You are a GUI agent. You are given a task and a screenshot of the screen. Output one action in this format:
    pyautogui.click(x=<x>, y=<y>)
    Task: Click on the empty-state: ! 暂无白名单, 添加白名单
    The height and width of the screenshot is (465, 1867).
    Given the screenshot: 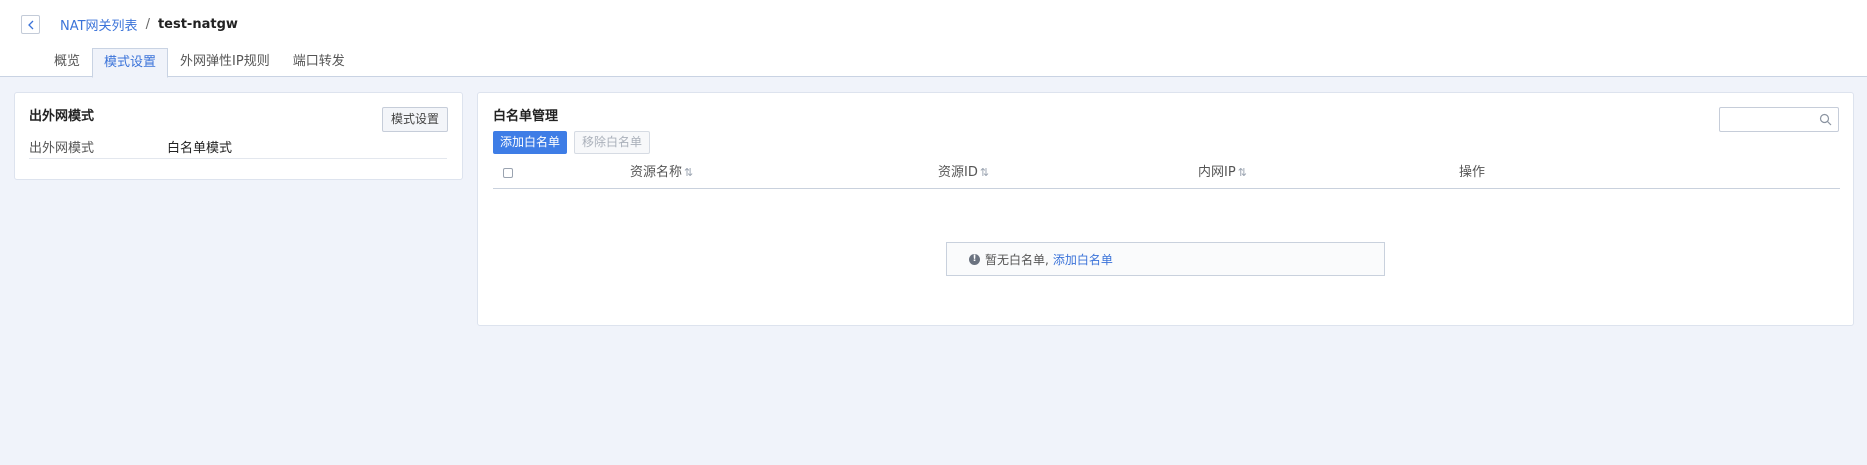 What is the action you would take?
    pyautogui.click(x=1165, y=259)
    